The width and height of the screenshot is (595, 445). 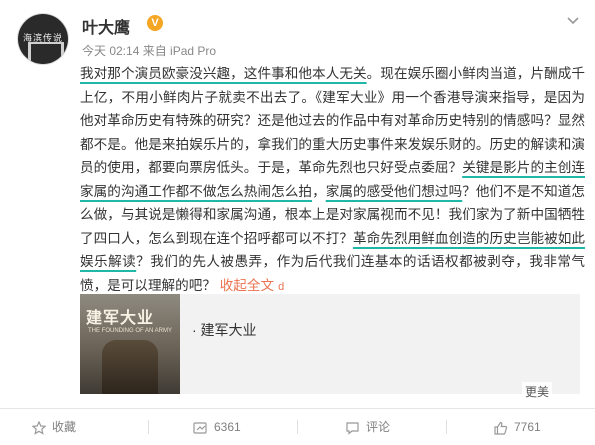 I want to click on comment-icon, so click(x=352, y=428).